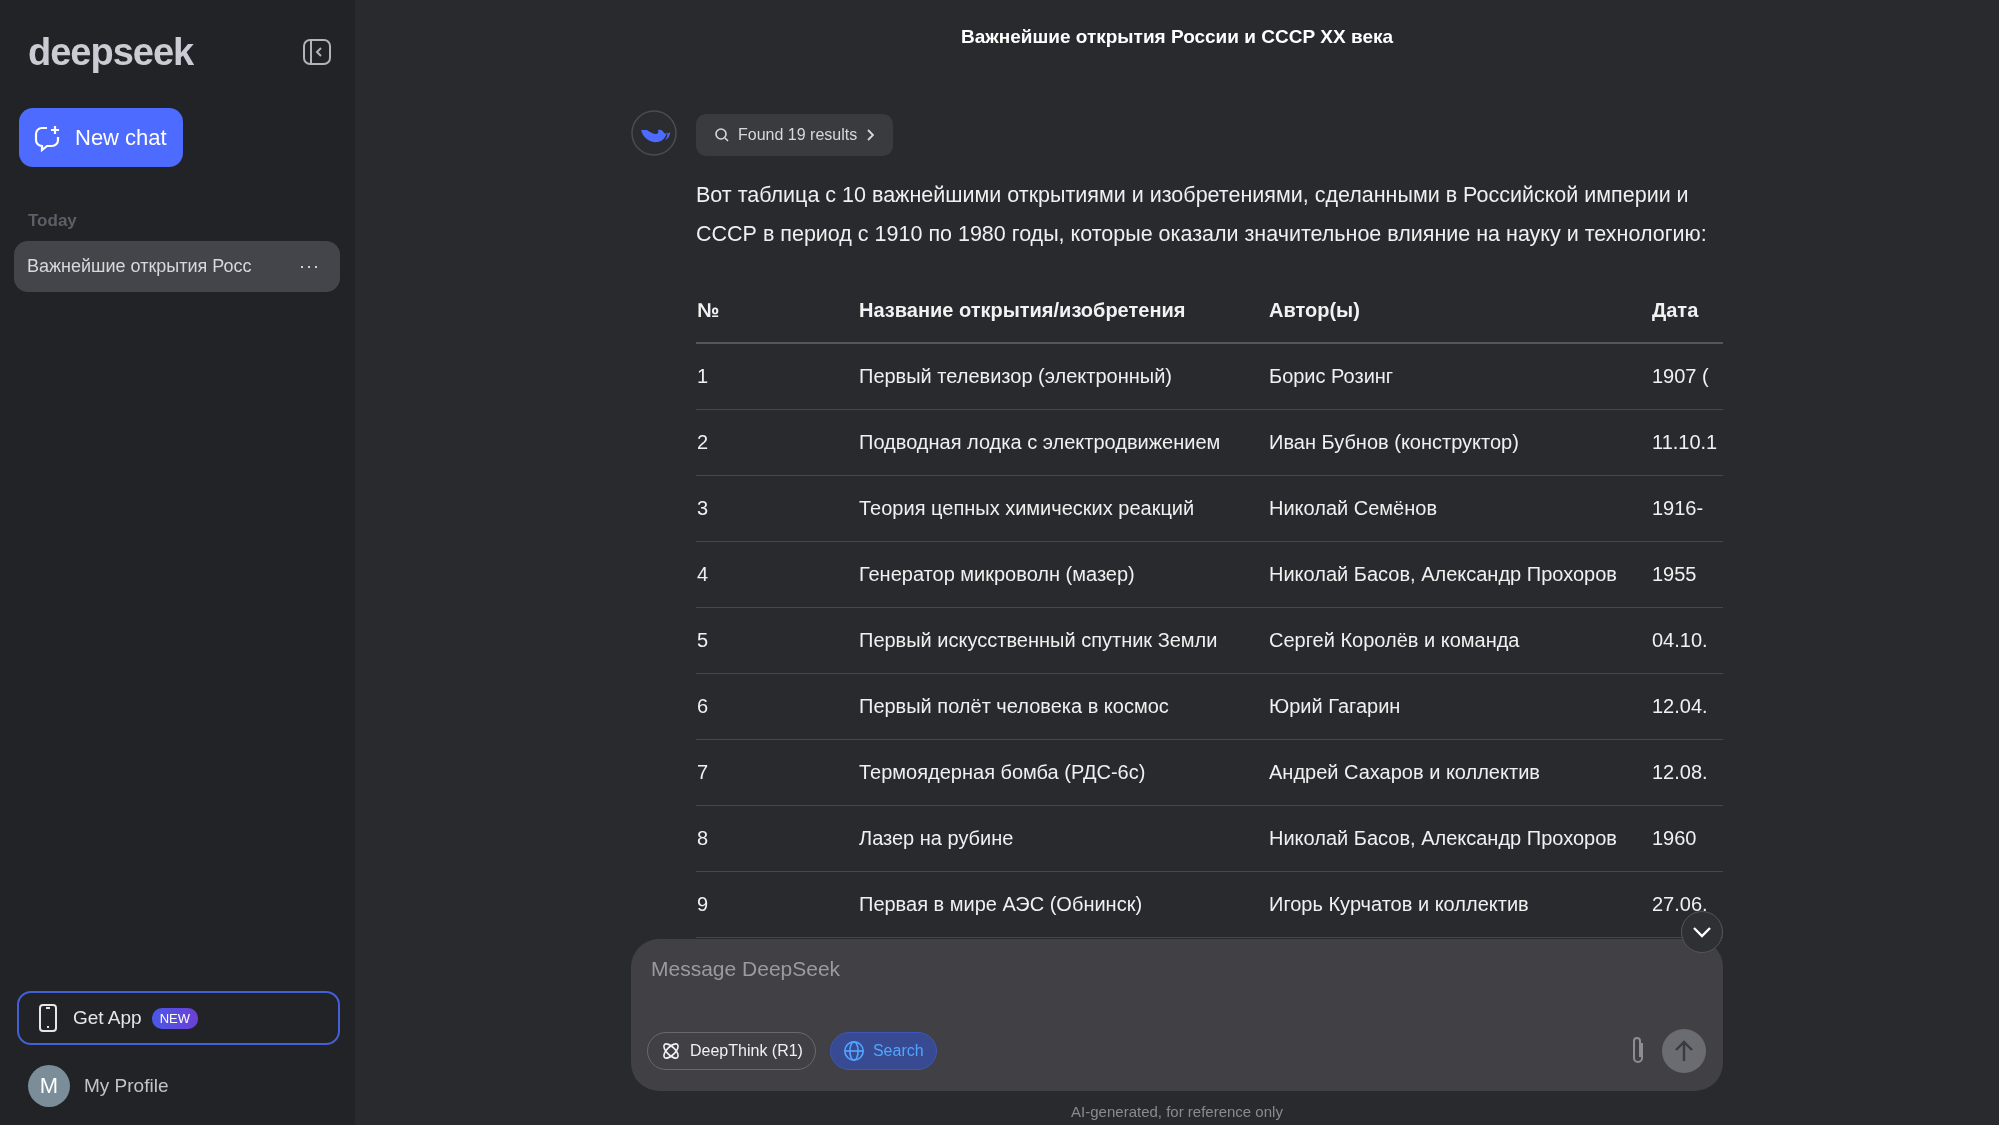 The height and width of the screenshot is (1125, 1999). What do you see at coordinates (777, 640) in the screenshot?
I see `table-cell: 5` at bounding box center [777, 640].